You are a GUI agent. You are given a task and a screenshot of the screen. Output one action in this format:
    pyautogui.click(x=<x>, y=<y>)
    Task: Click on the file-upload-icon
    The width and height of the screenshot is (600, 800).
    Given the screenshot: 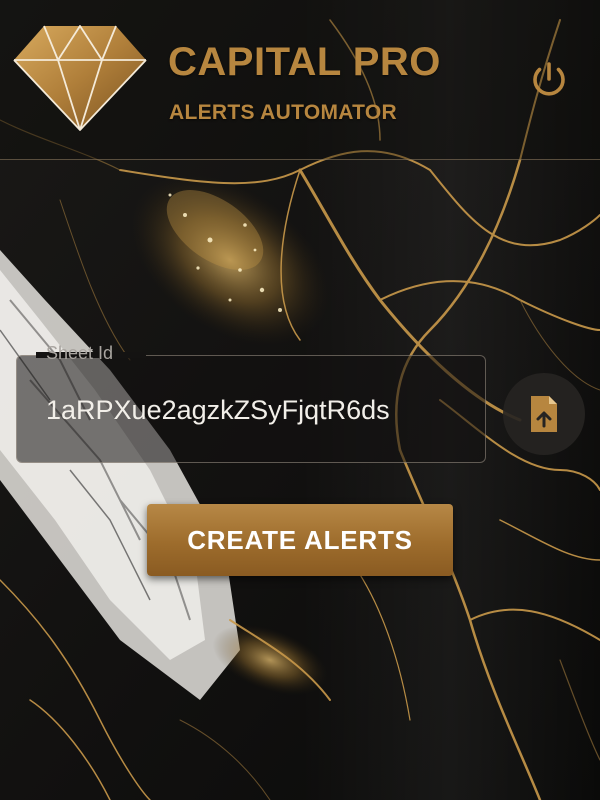 What is the action you would take?
    pyautogui.click(x=544, y=414)
    